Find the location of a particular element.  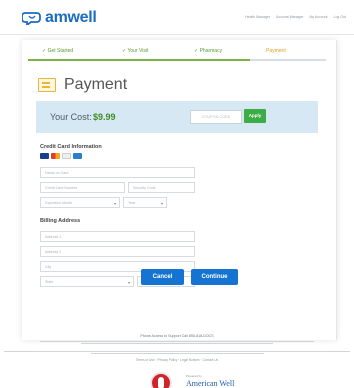

state-select: State ▾ is located at coordinates (87, 281).